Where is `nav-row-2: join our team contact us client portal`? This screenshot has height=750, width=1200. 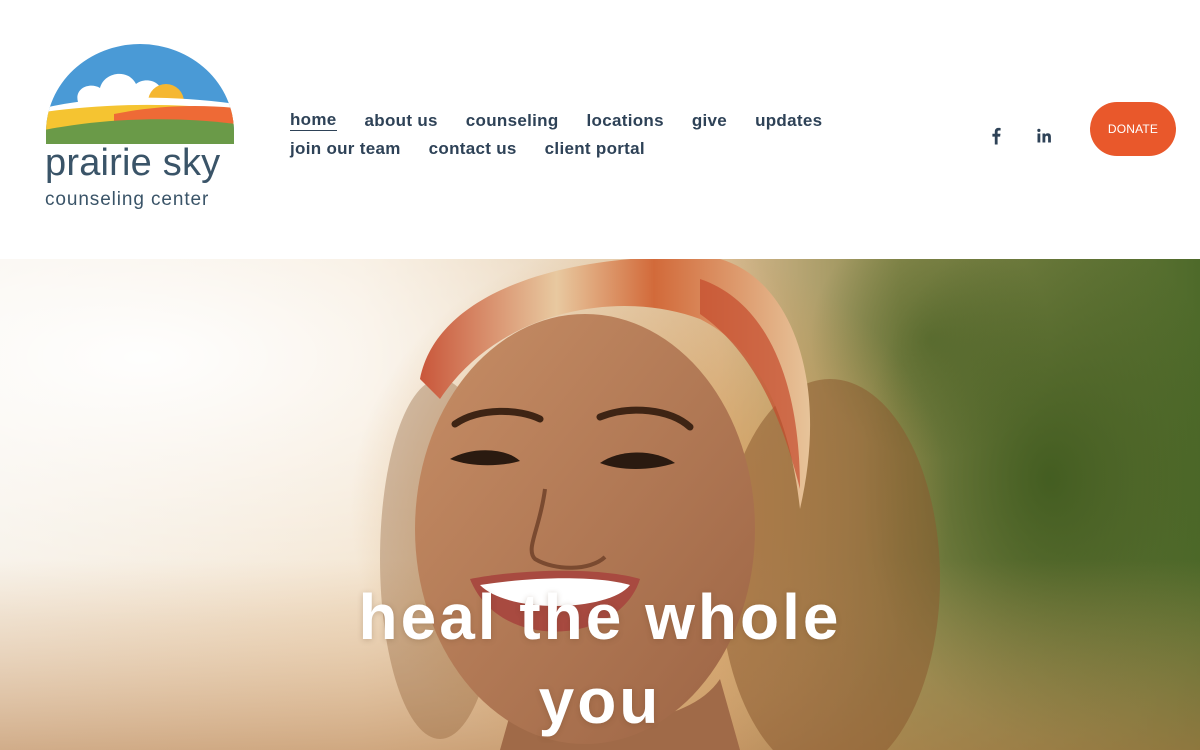 nav-row-2: join our team contact us client portal is located at coordinates (570, 149).